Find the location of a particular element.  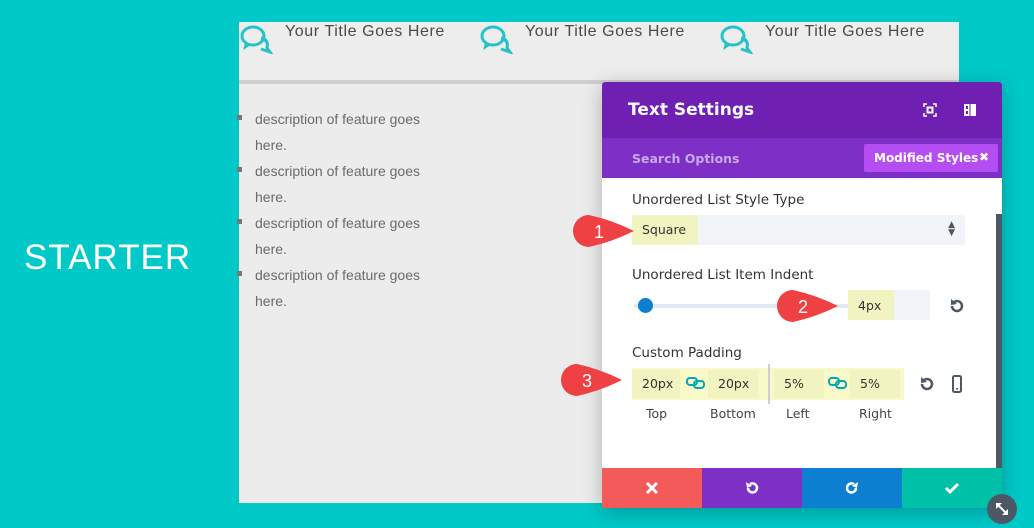

save-button is located at coordinates (952, 488).